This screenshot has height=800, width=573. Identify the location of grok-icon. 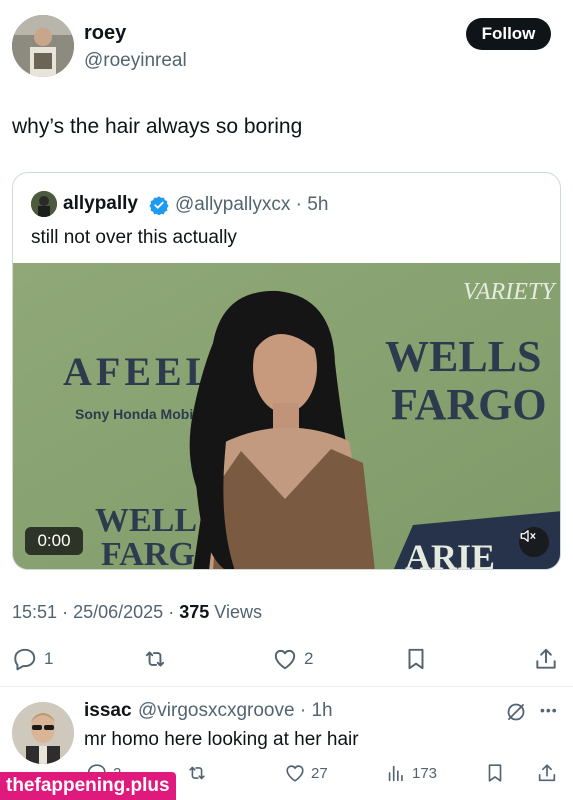
(516, 712).